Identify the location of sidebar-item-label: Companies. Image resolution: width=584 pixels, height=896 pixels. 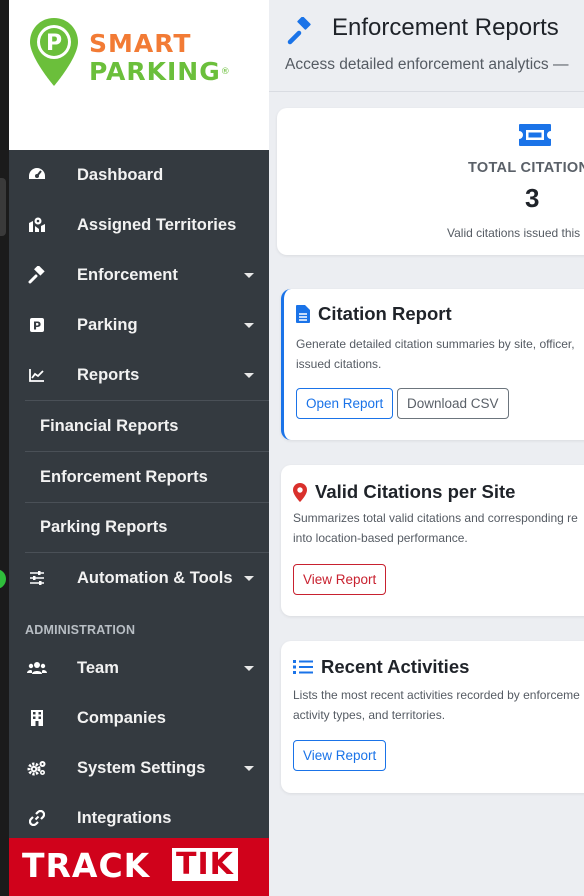
(121, 717).